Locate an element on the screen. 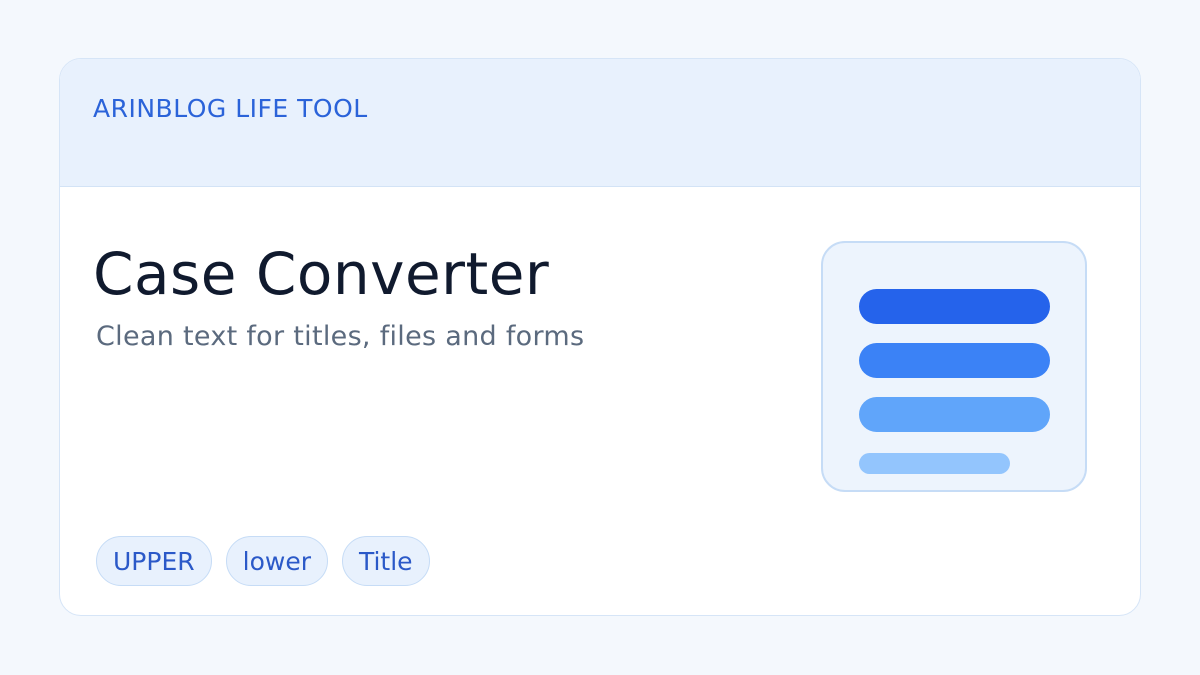  page-title: Case Converter is located at coordinates (321, 274).